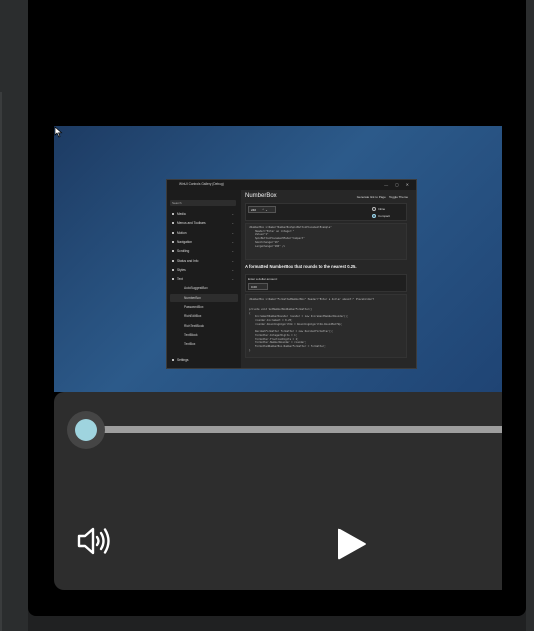 The width and height of the screenshot is (534, 631). What do you see at coordinates (183, 360) in the screenshot?
I see `settings-label: Settings` at bounding box center [183, 360].